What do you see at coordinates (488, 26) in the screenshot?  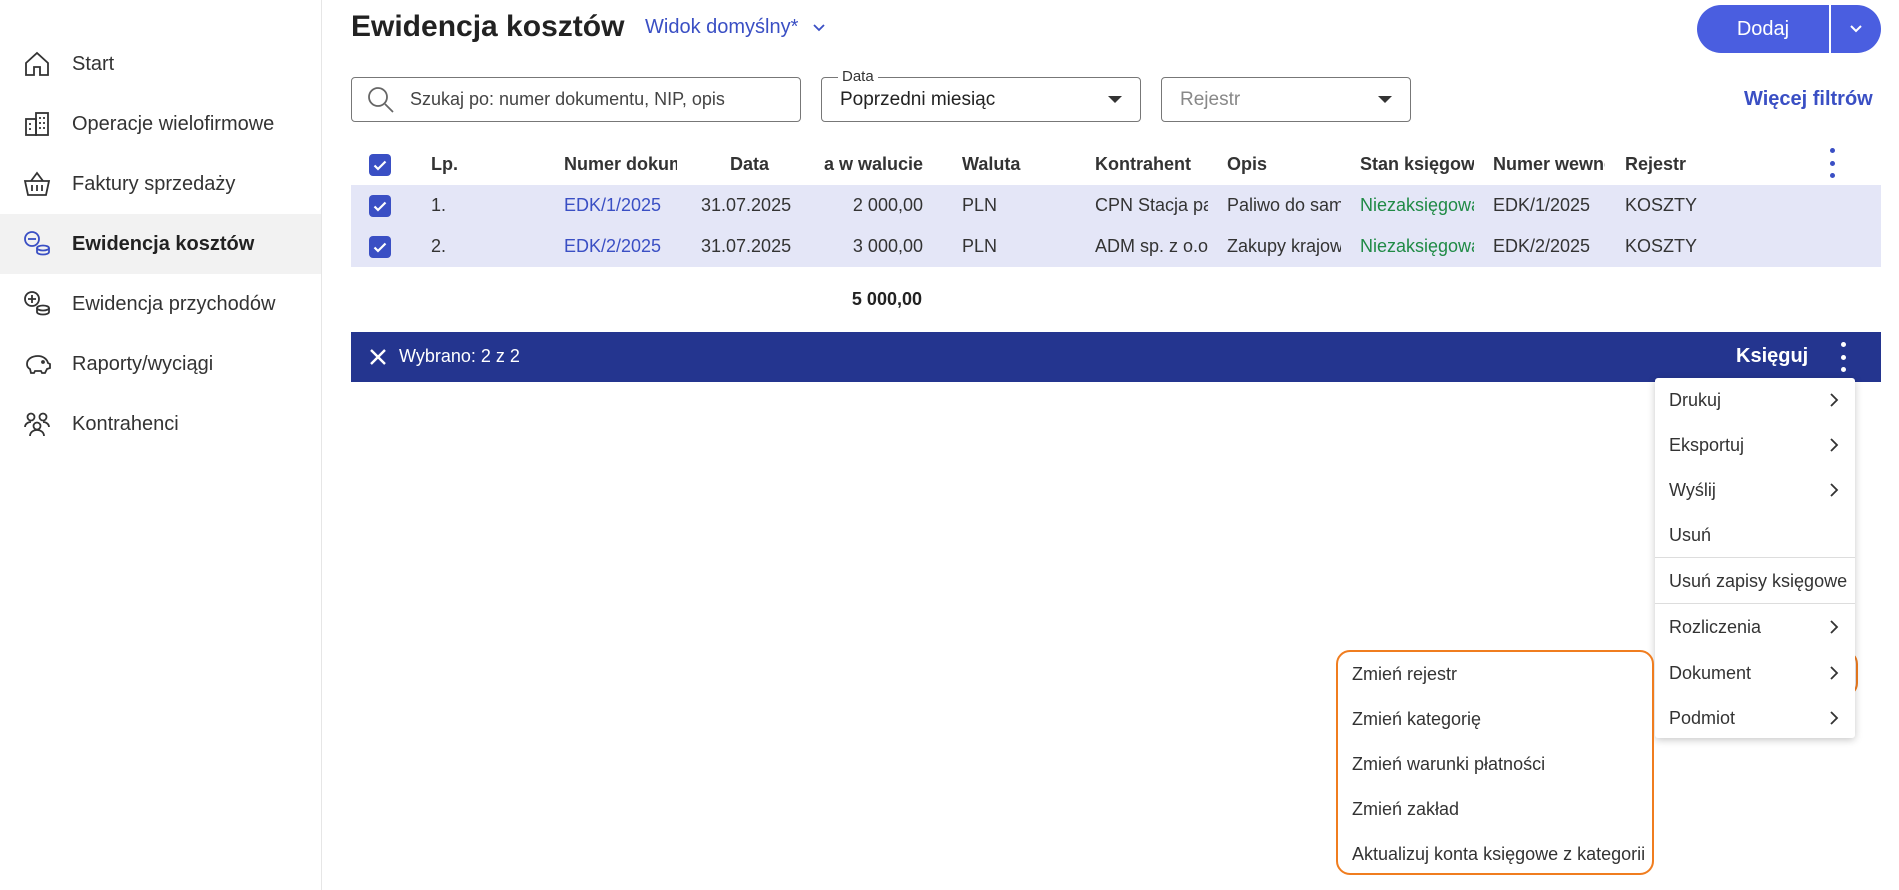 I see `page-title: Ewidencja kosztów` at bounding box center [488, 26].